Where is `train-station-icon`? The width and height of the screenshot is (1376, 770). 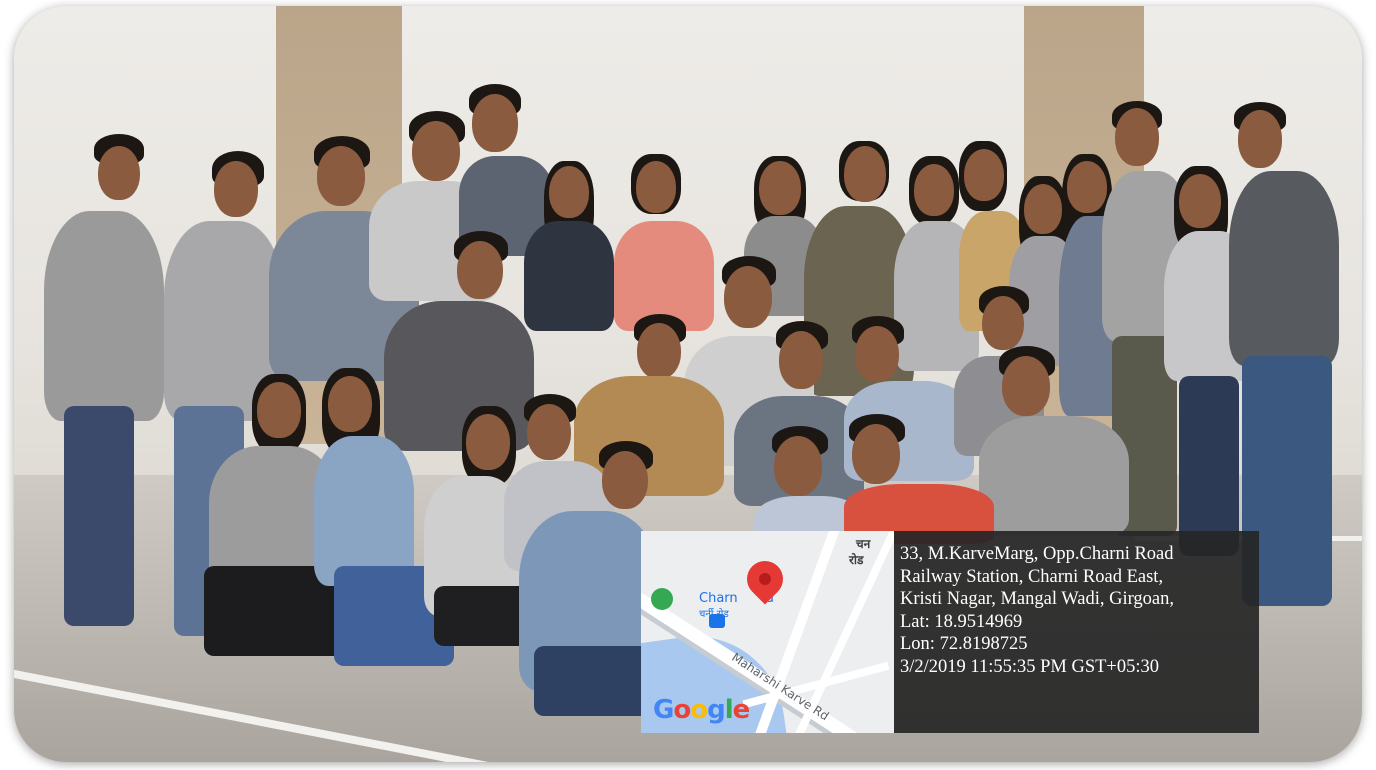
train-station-icon is located at coordinates (717, 621).